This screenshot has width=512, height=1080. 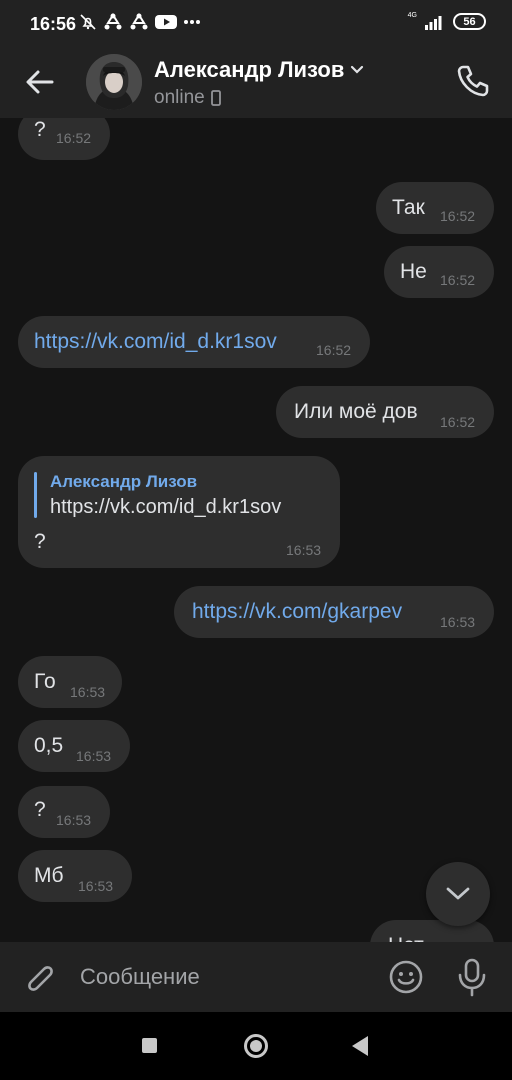 I want to click on battery-icon: 56, so click(x=469, y=21).